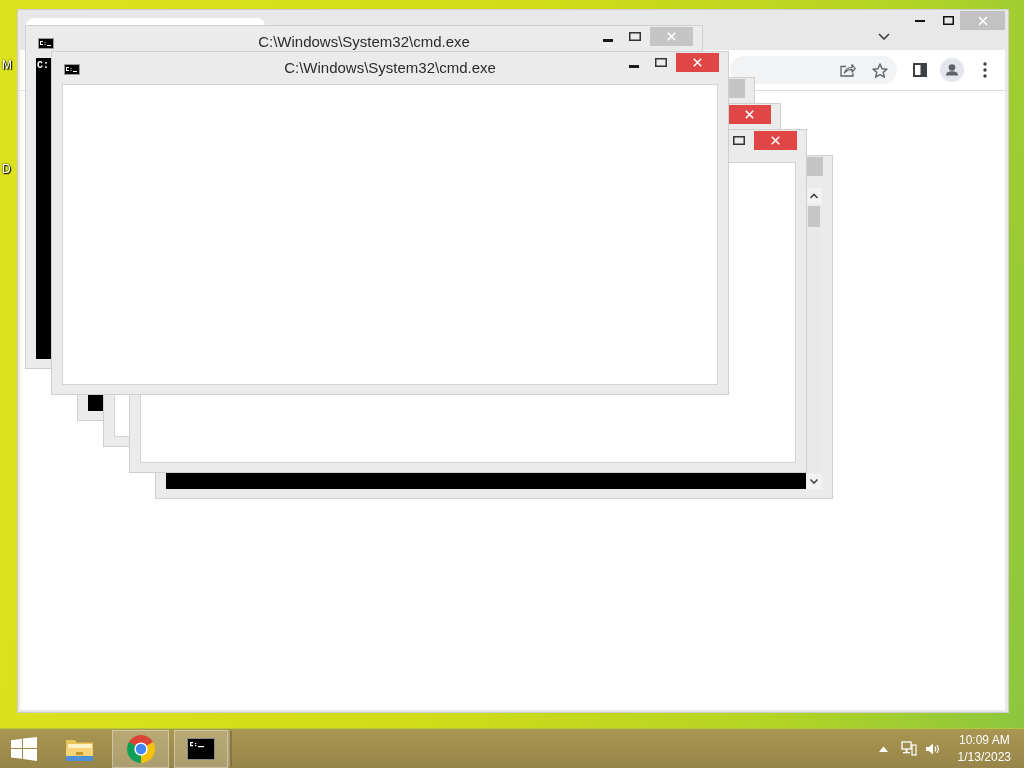 The height and width of the screenshot is (768, 1024). What do you see at coordinates (985, 70) in the screenshot?
I see `menu-icon` at bounding box center [985, 70].